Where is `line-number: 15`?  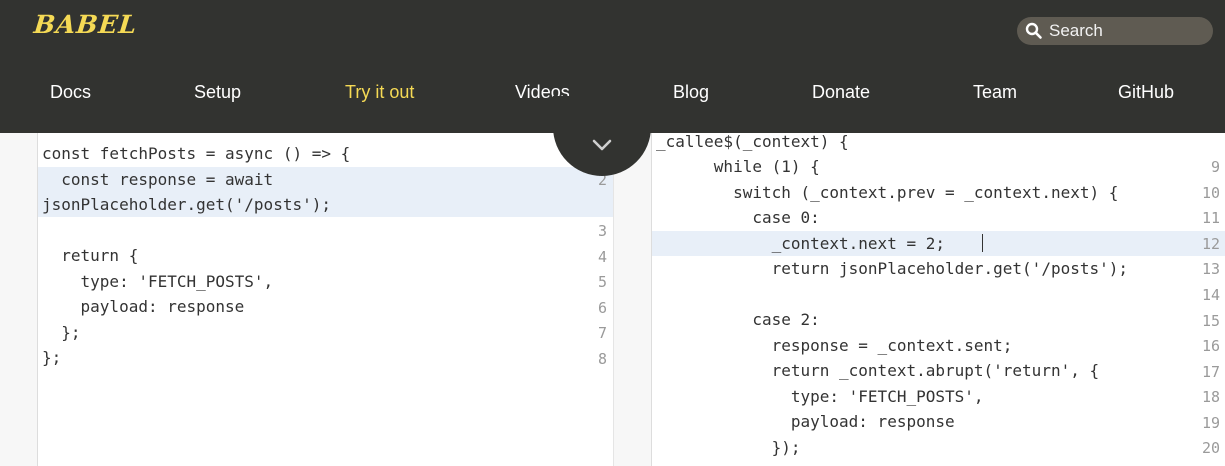 line-number: 15 is located at coordinates (1210, 321).